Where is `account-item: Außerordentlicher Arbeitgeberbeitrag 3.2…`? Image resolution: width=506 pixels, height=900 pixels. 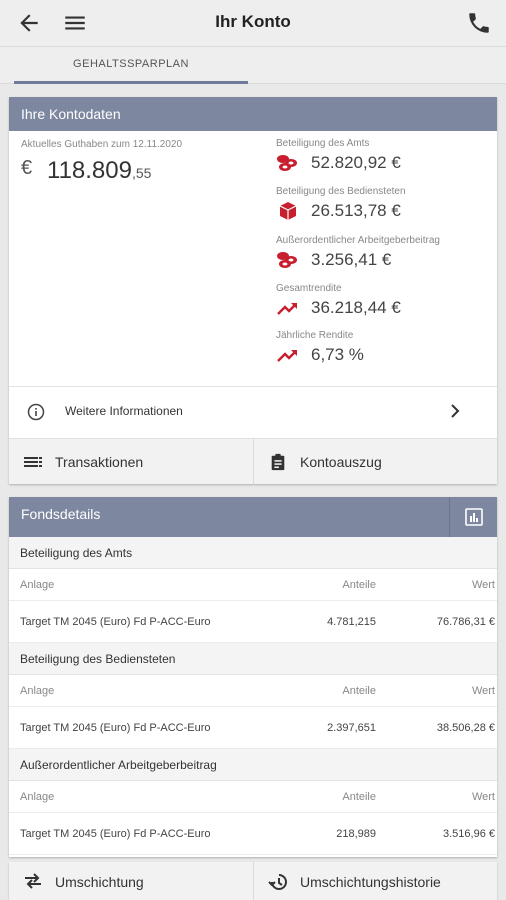 account-item: Außerordentlicher Arbeitgeberbeitrag 3.2… is located at coordinates (358, 252).